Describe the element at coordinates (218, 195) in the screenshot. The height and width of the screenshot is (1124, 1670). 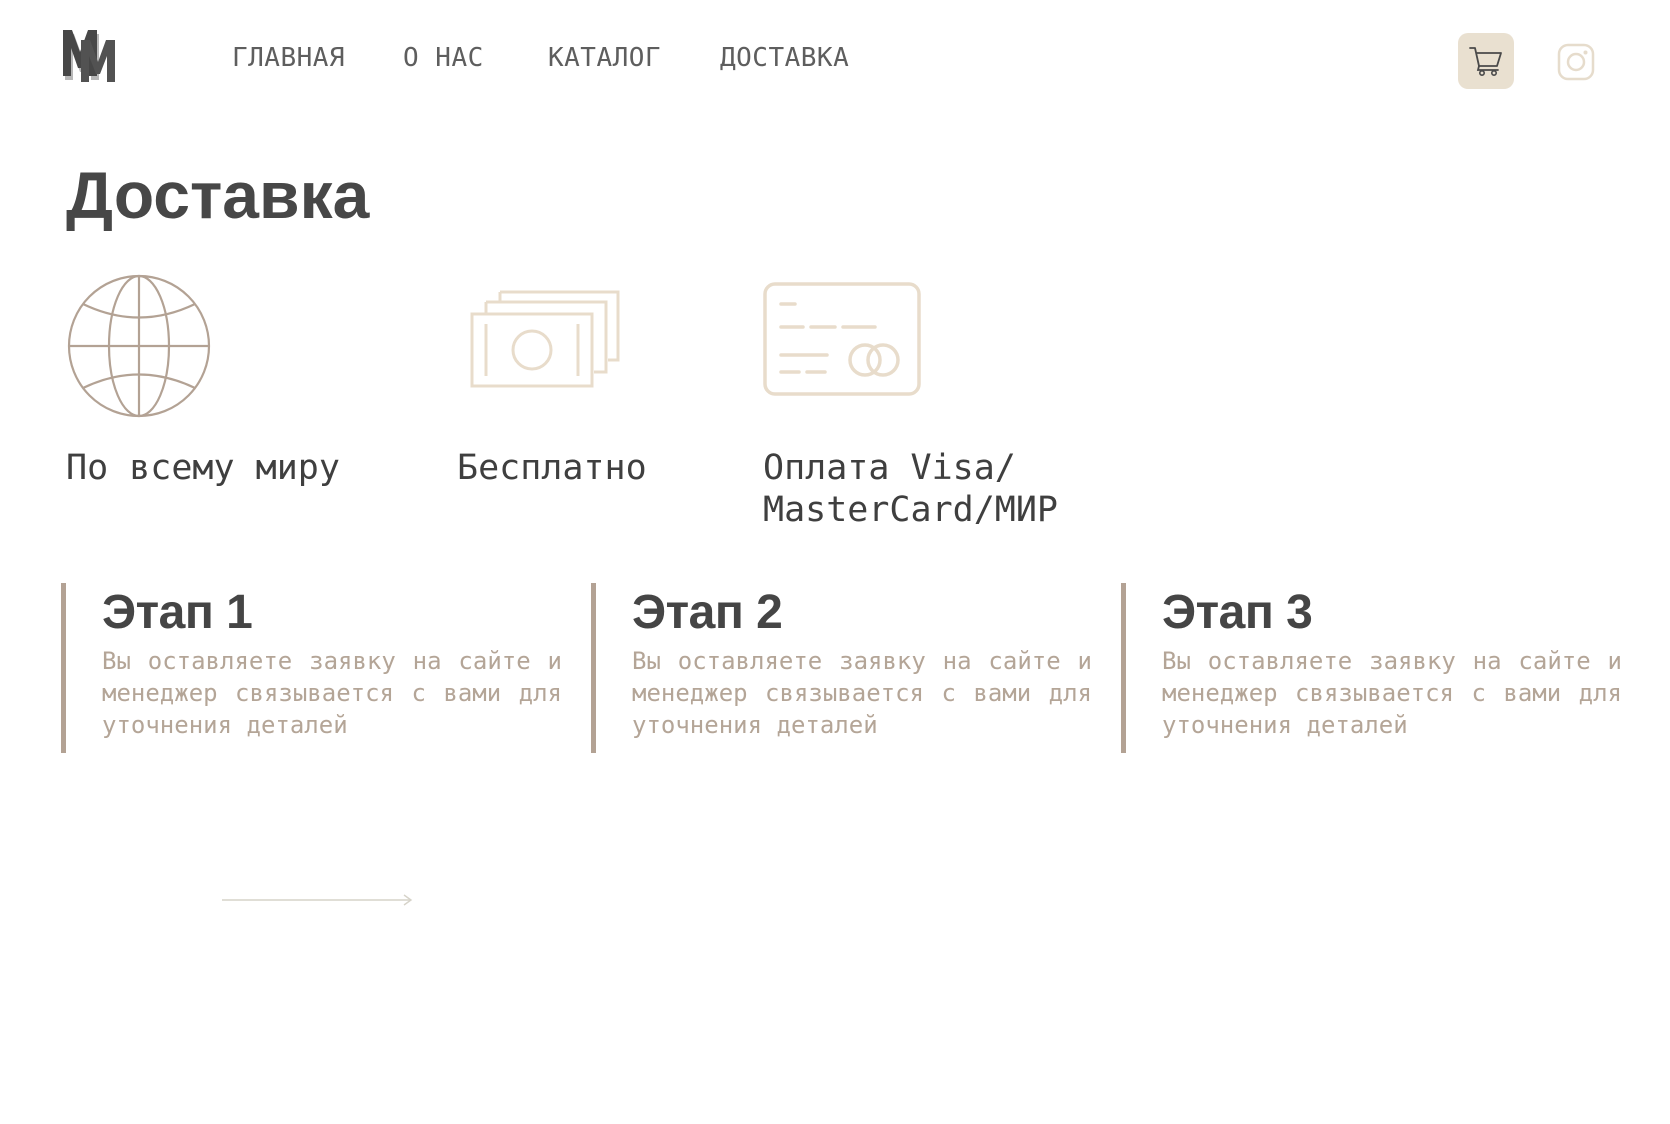
I see `page-title: Доставка` at that location.